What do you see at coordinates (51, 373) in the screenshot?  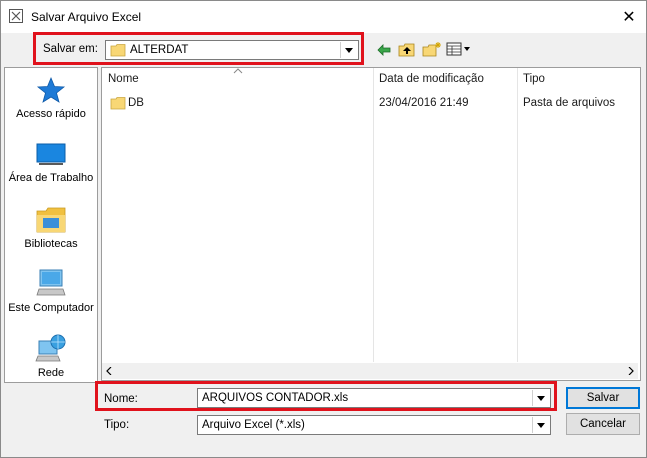 I see `place-label: Rede` at bounding box center [51, 373].